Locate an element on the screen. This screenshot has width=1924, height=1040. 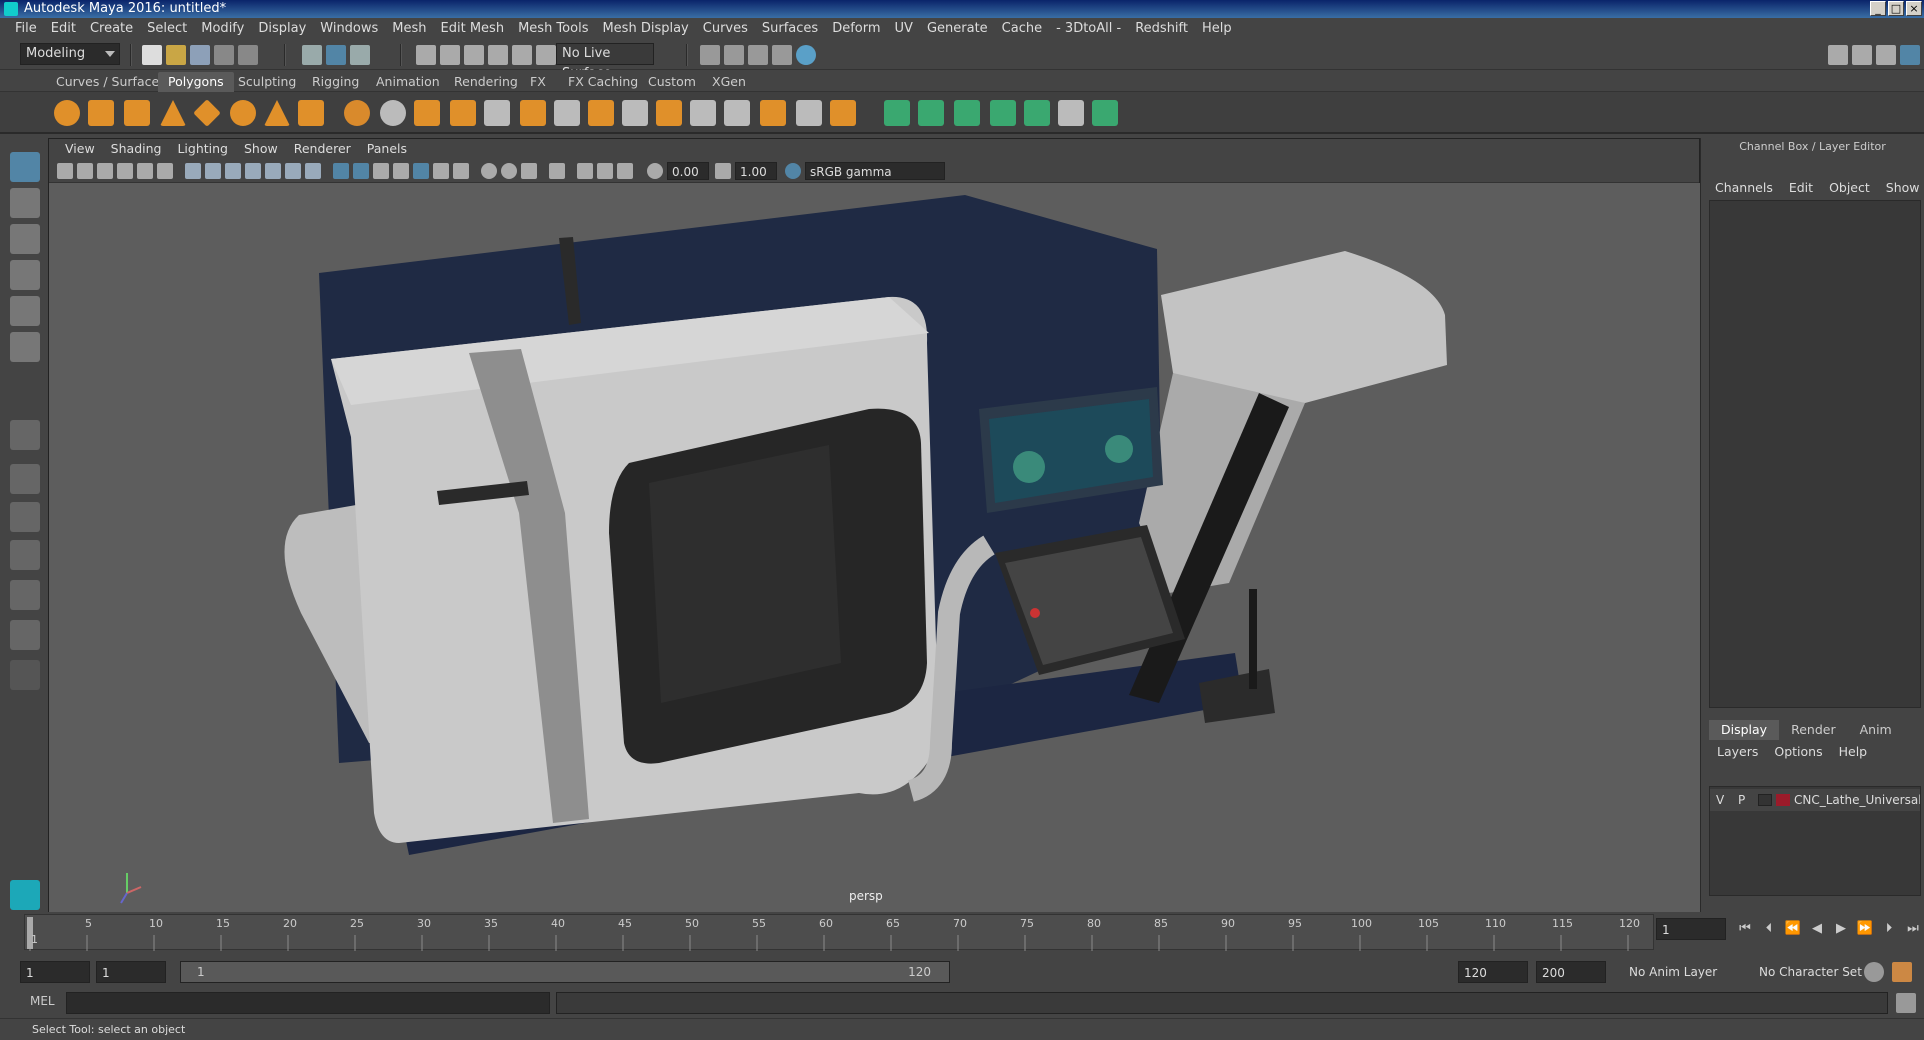
cb-menu-object: Object is located at coordinates (1849, 187).